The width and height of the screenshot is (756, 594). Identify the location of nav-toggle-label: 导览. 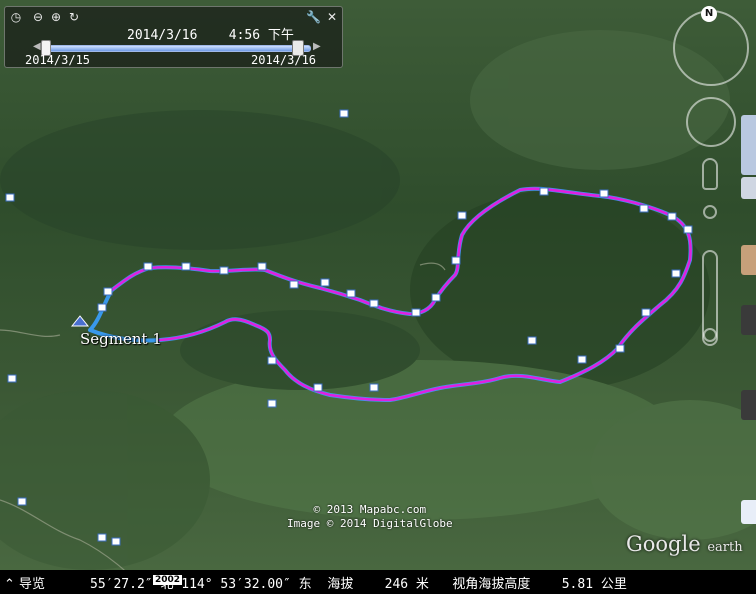
(32, 584).